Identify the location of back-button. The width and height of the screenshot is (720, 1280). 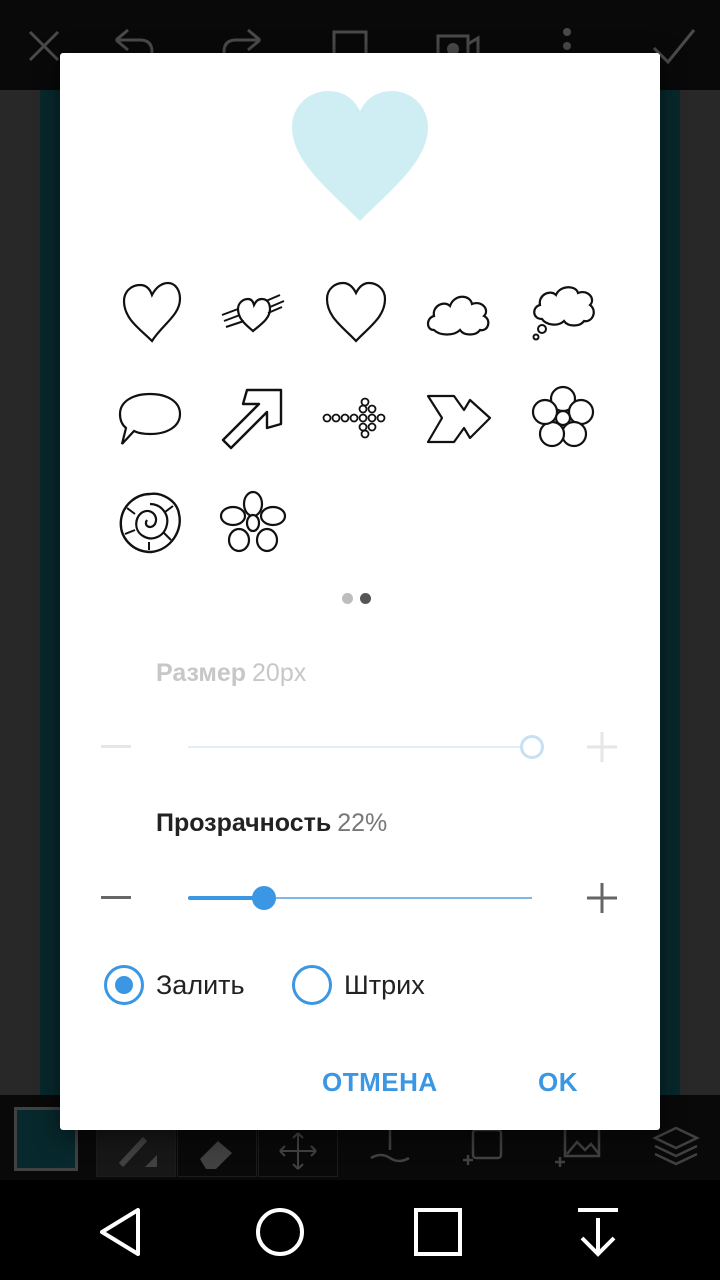
(122, 1232).